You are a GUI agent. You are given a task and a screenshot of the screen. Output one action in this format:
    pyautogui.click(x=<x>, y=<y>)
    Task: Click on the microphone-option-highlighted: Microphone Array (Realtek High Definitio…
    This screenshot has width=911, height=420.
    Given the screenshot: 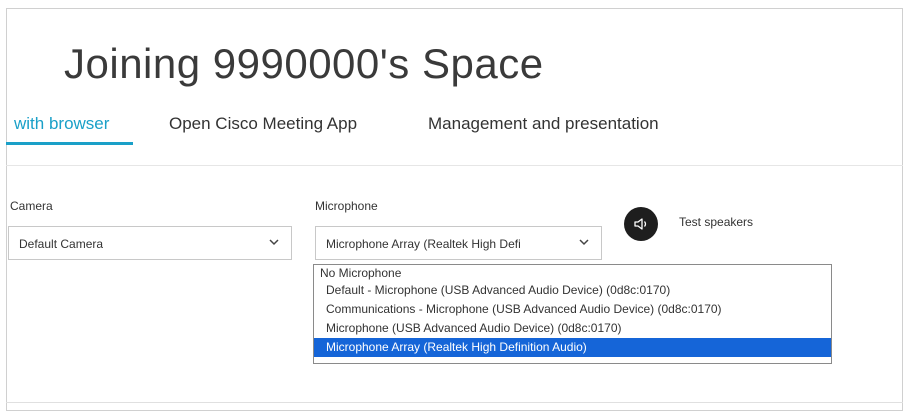 What is the action you would take?
    pyautogui.click(x=572, y=347)
    